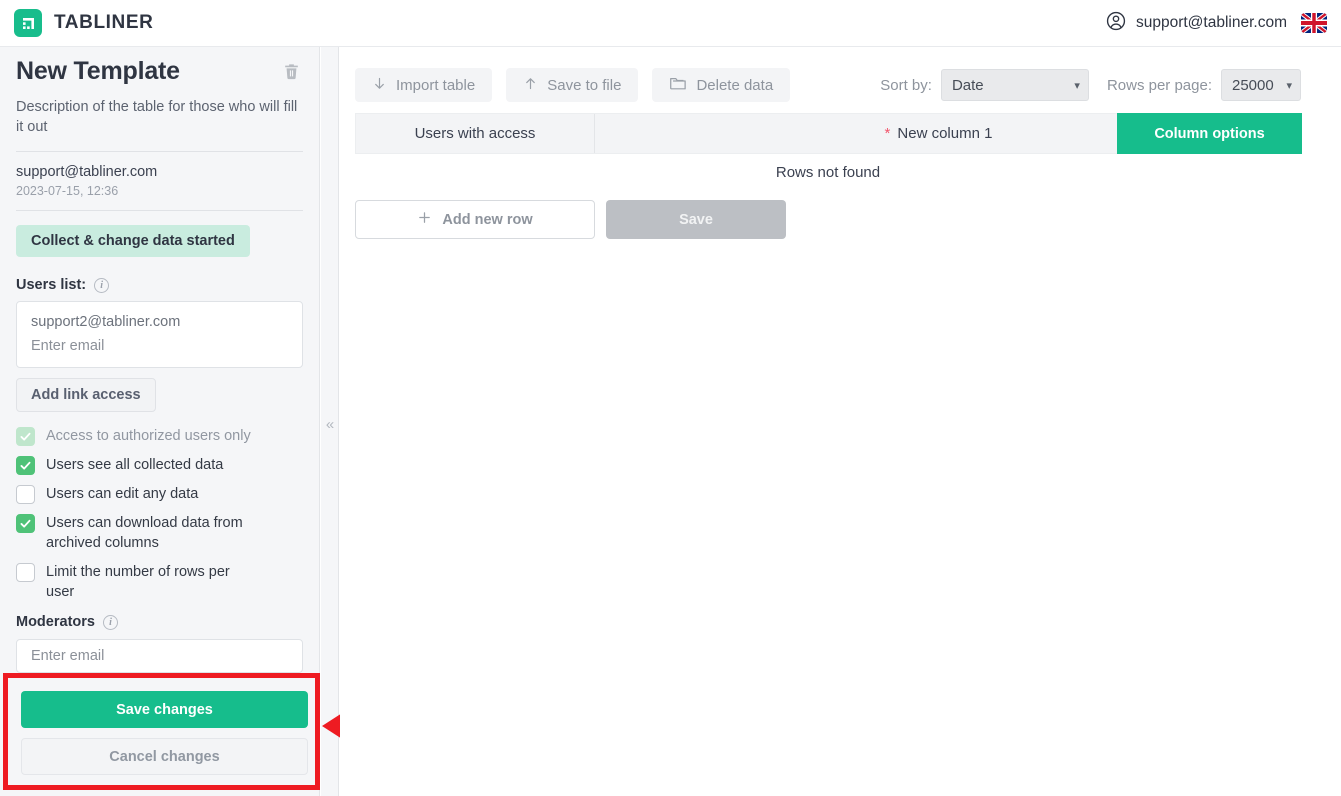 This screenshot has width=1341, height=796. I want to click on column-options-button: Column options, so click(1209, 133).